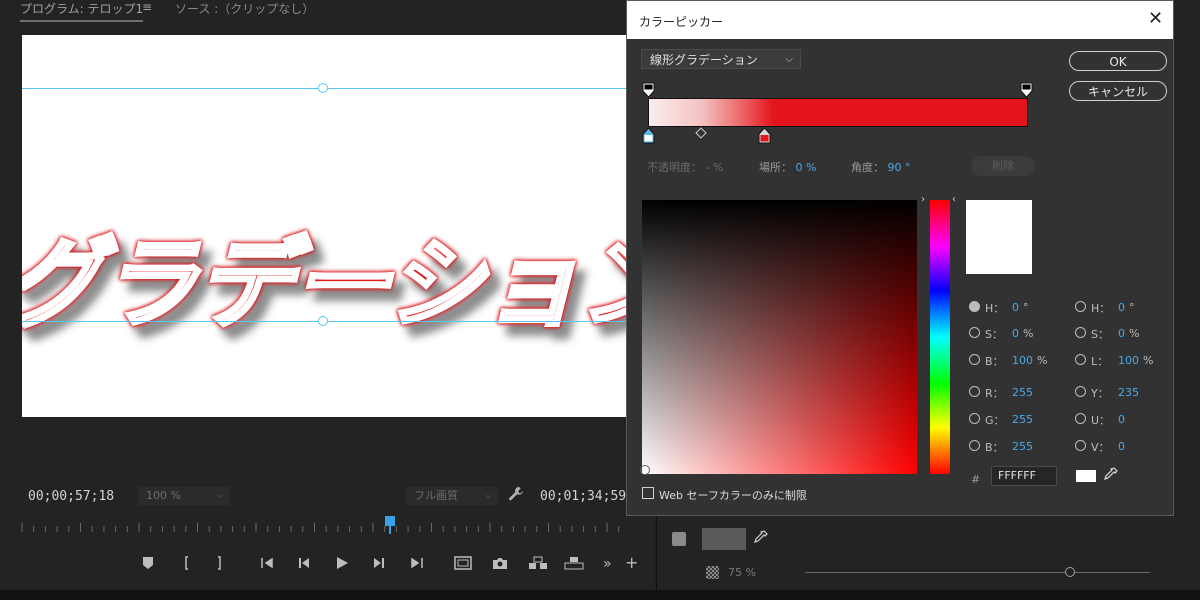 This screenshot has height=600, width=1200. I want to click on color-right-field-3: 235, so click(1130, 392).